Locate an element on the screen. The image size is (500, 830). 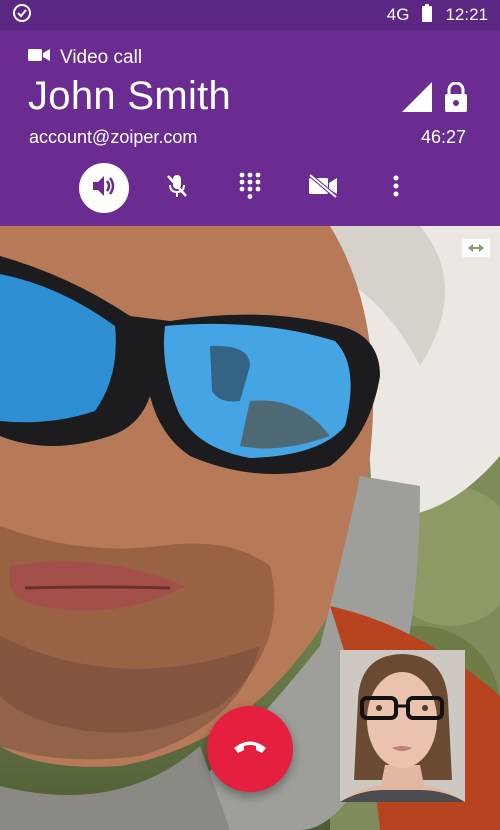
speaker-icon is located at coordinates (104, 188).